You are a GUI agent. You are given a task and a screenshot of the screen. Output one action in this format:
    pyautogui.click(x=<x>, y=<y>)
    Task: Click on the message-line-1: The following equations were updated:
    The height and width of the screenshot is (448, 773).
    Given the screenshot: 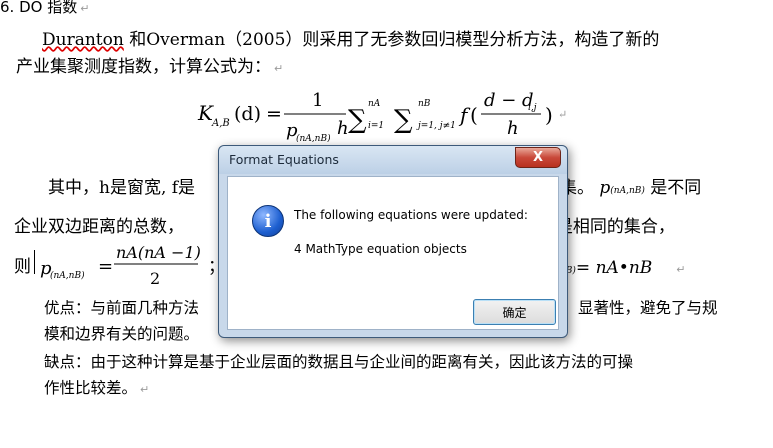 What is the action you would take?
    pyautogui.click(x=411, y=215)
    